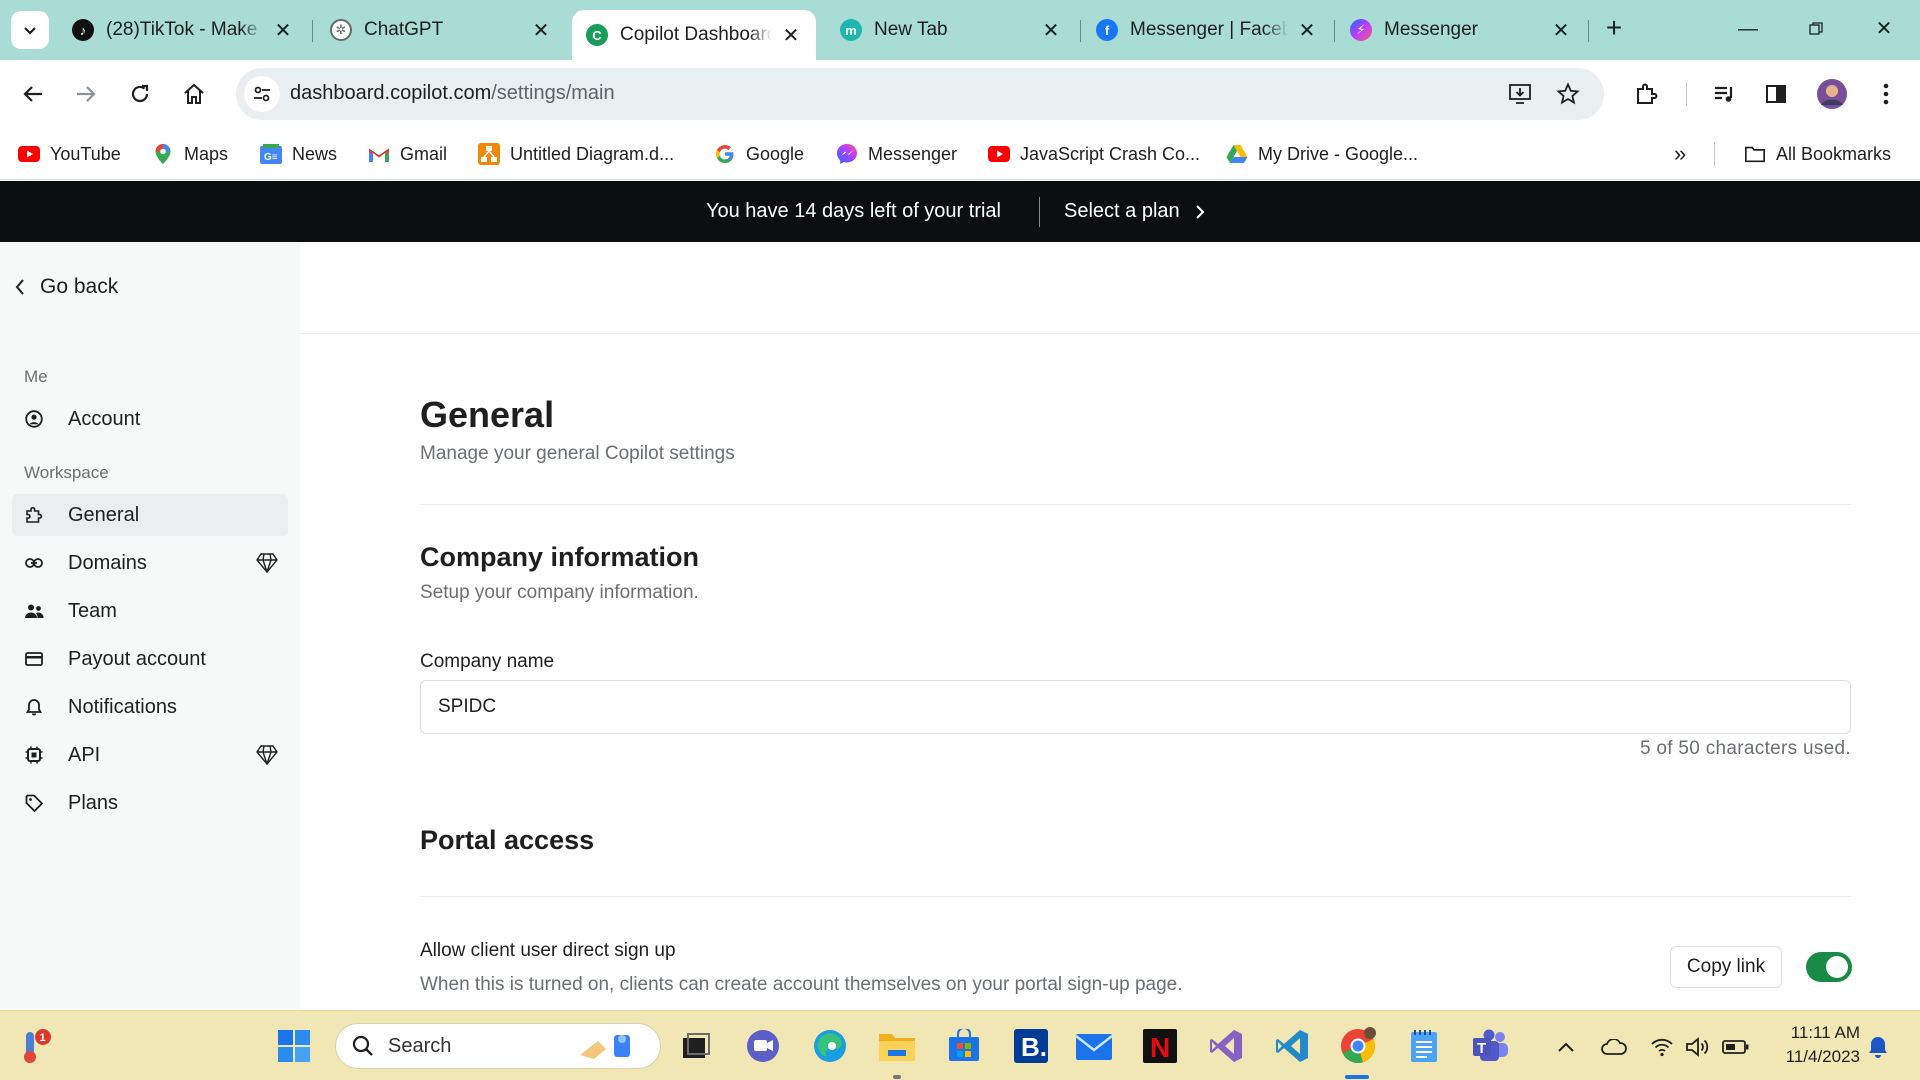 The image size is (1920, 1080). I want to click on start-button, so click(294, 1046).